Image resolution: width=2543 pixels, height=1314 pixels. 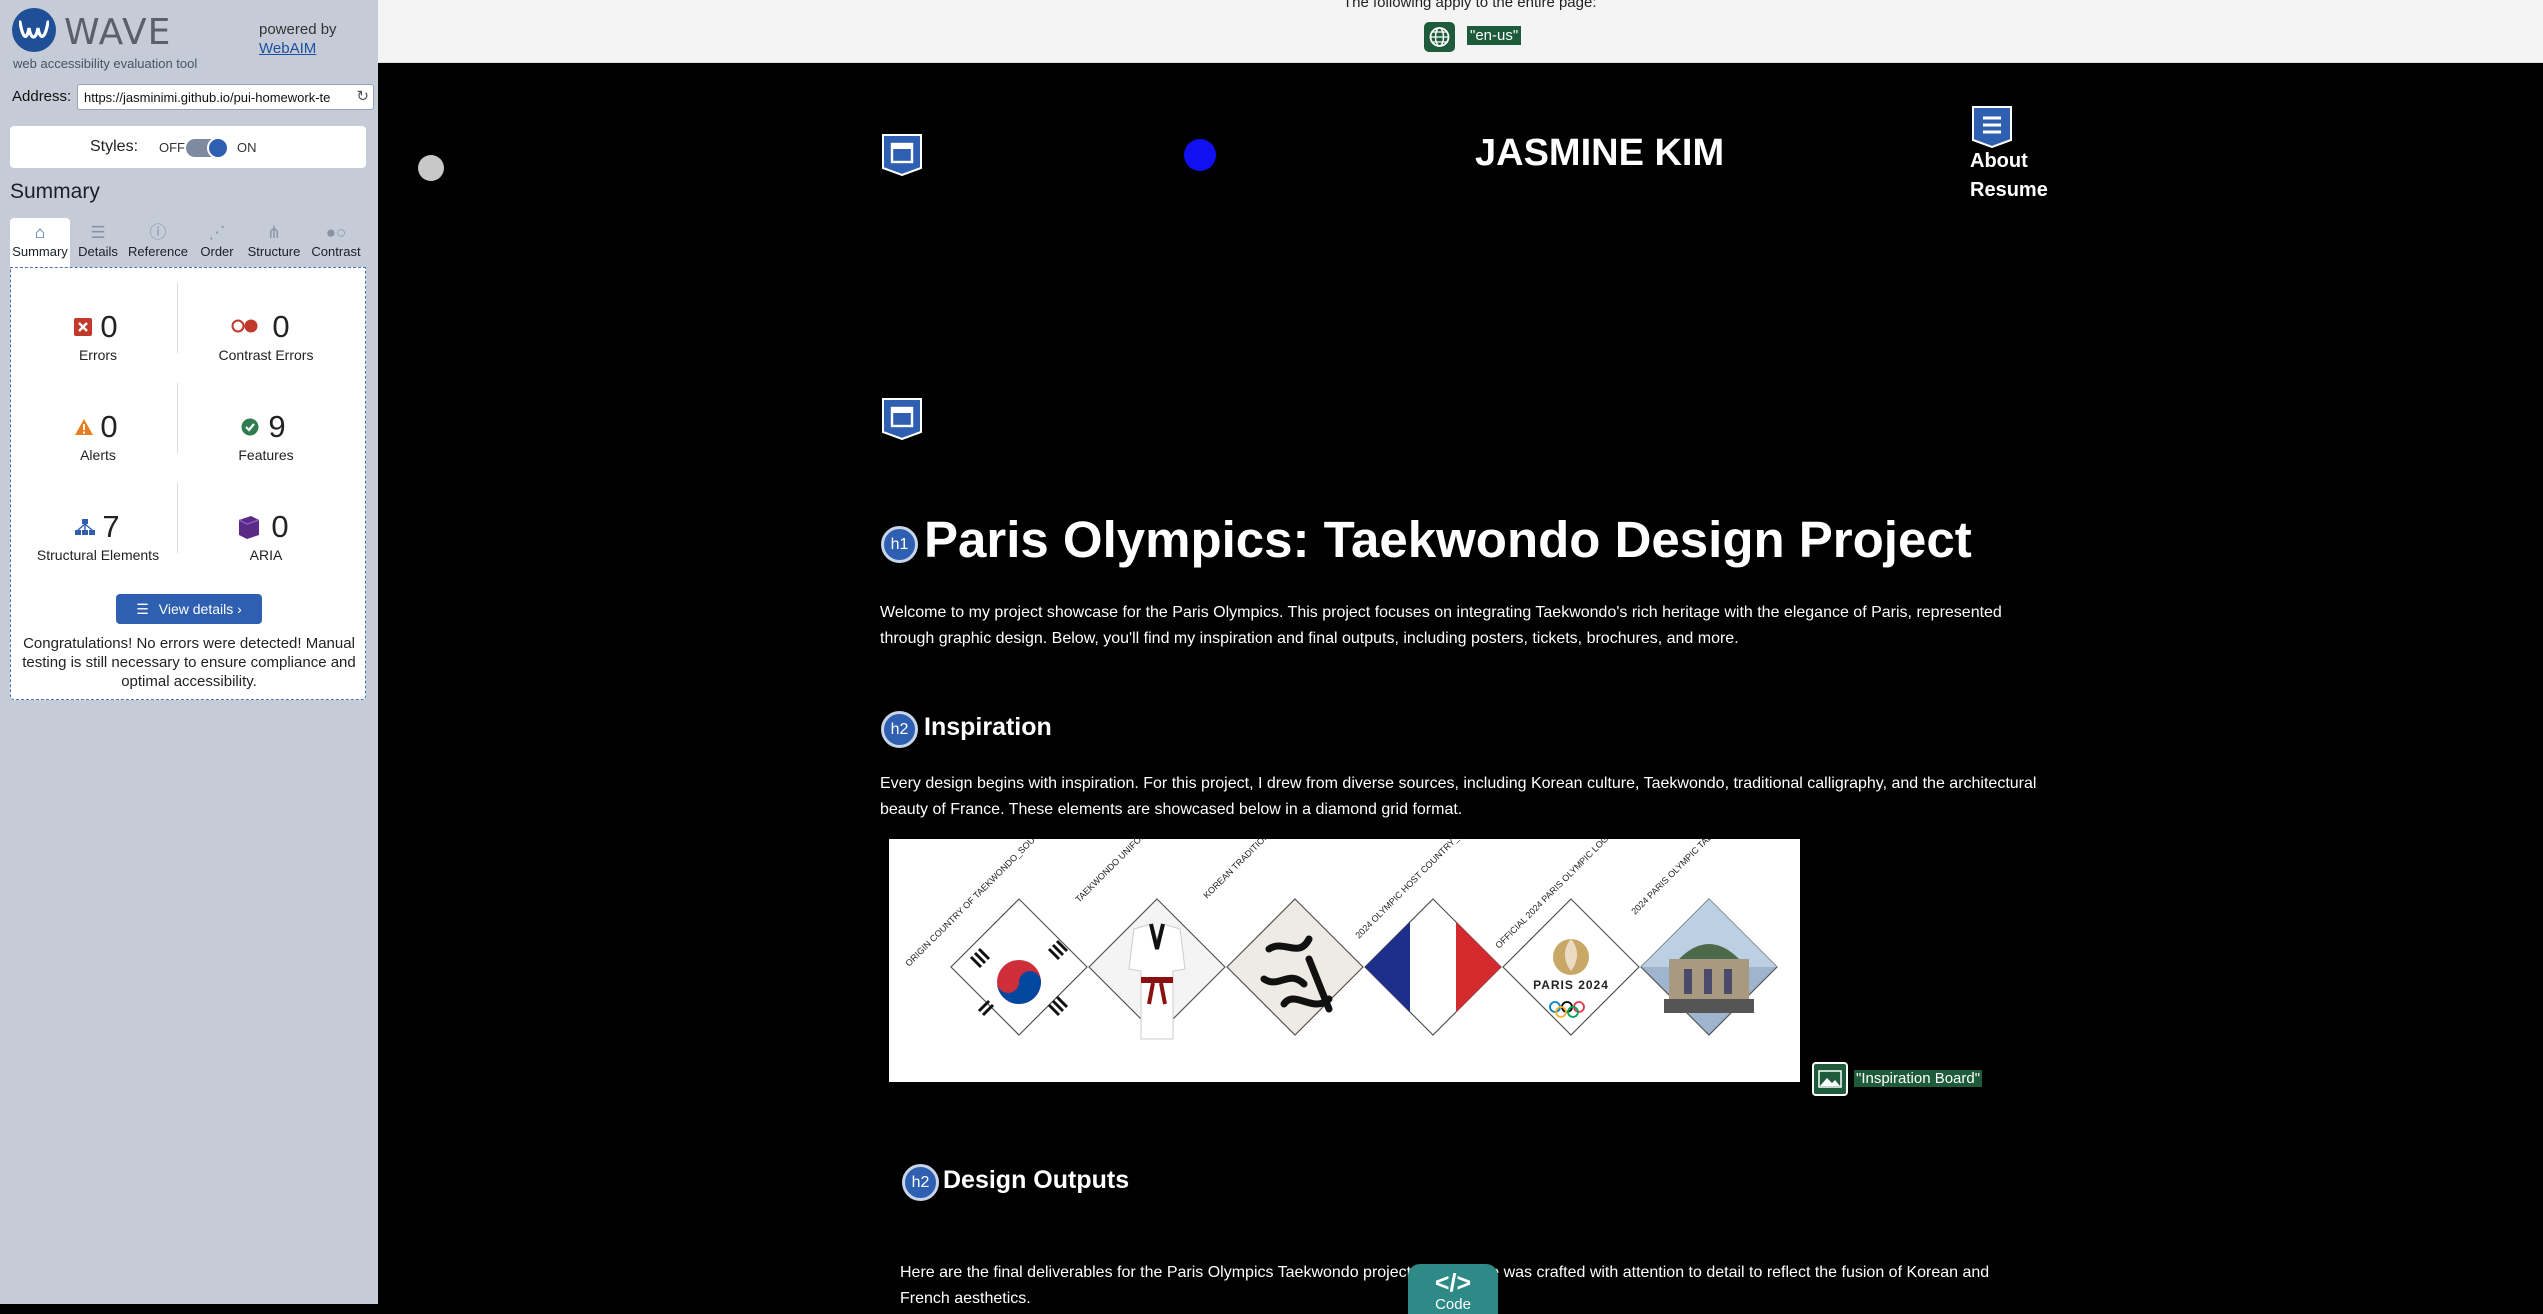 I want to click on feature-icon, so click(x=250, y=429).